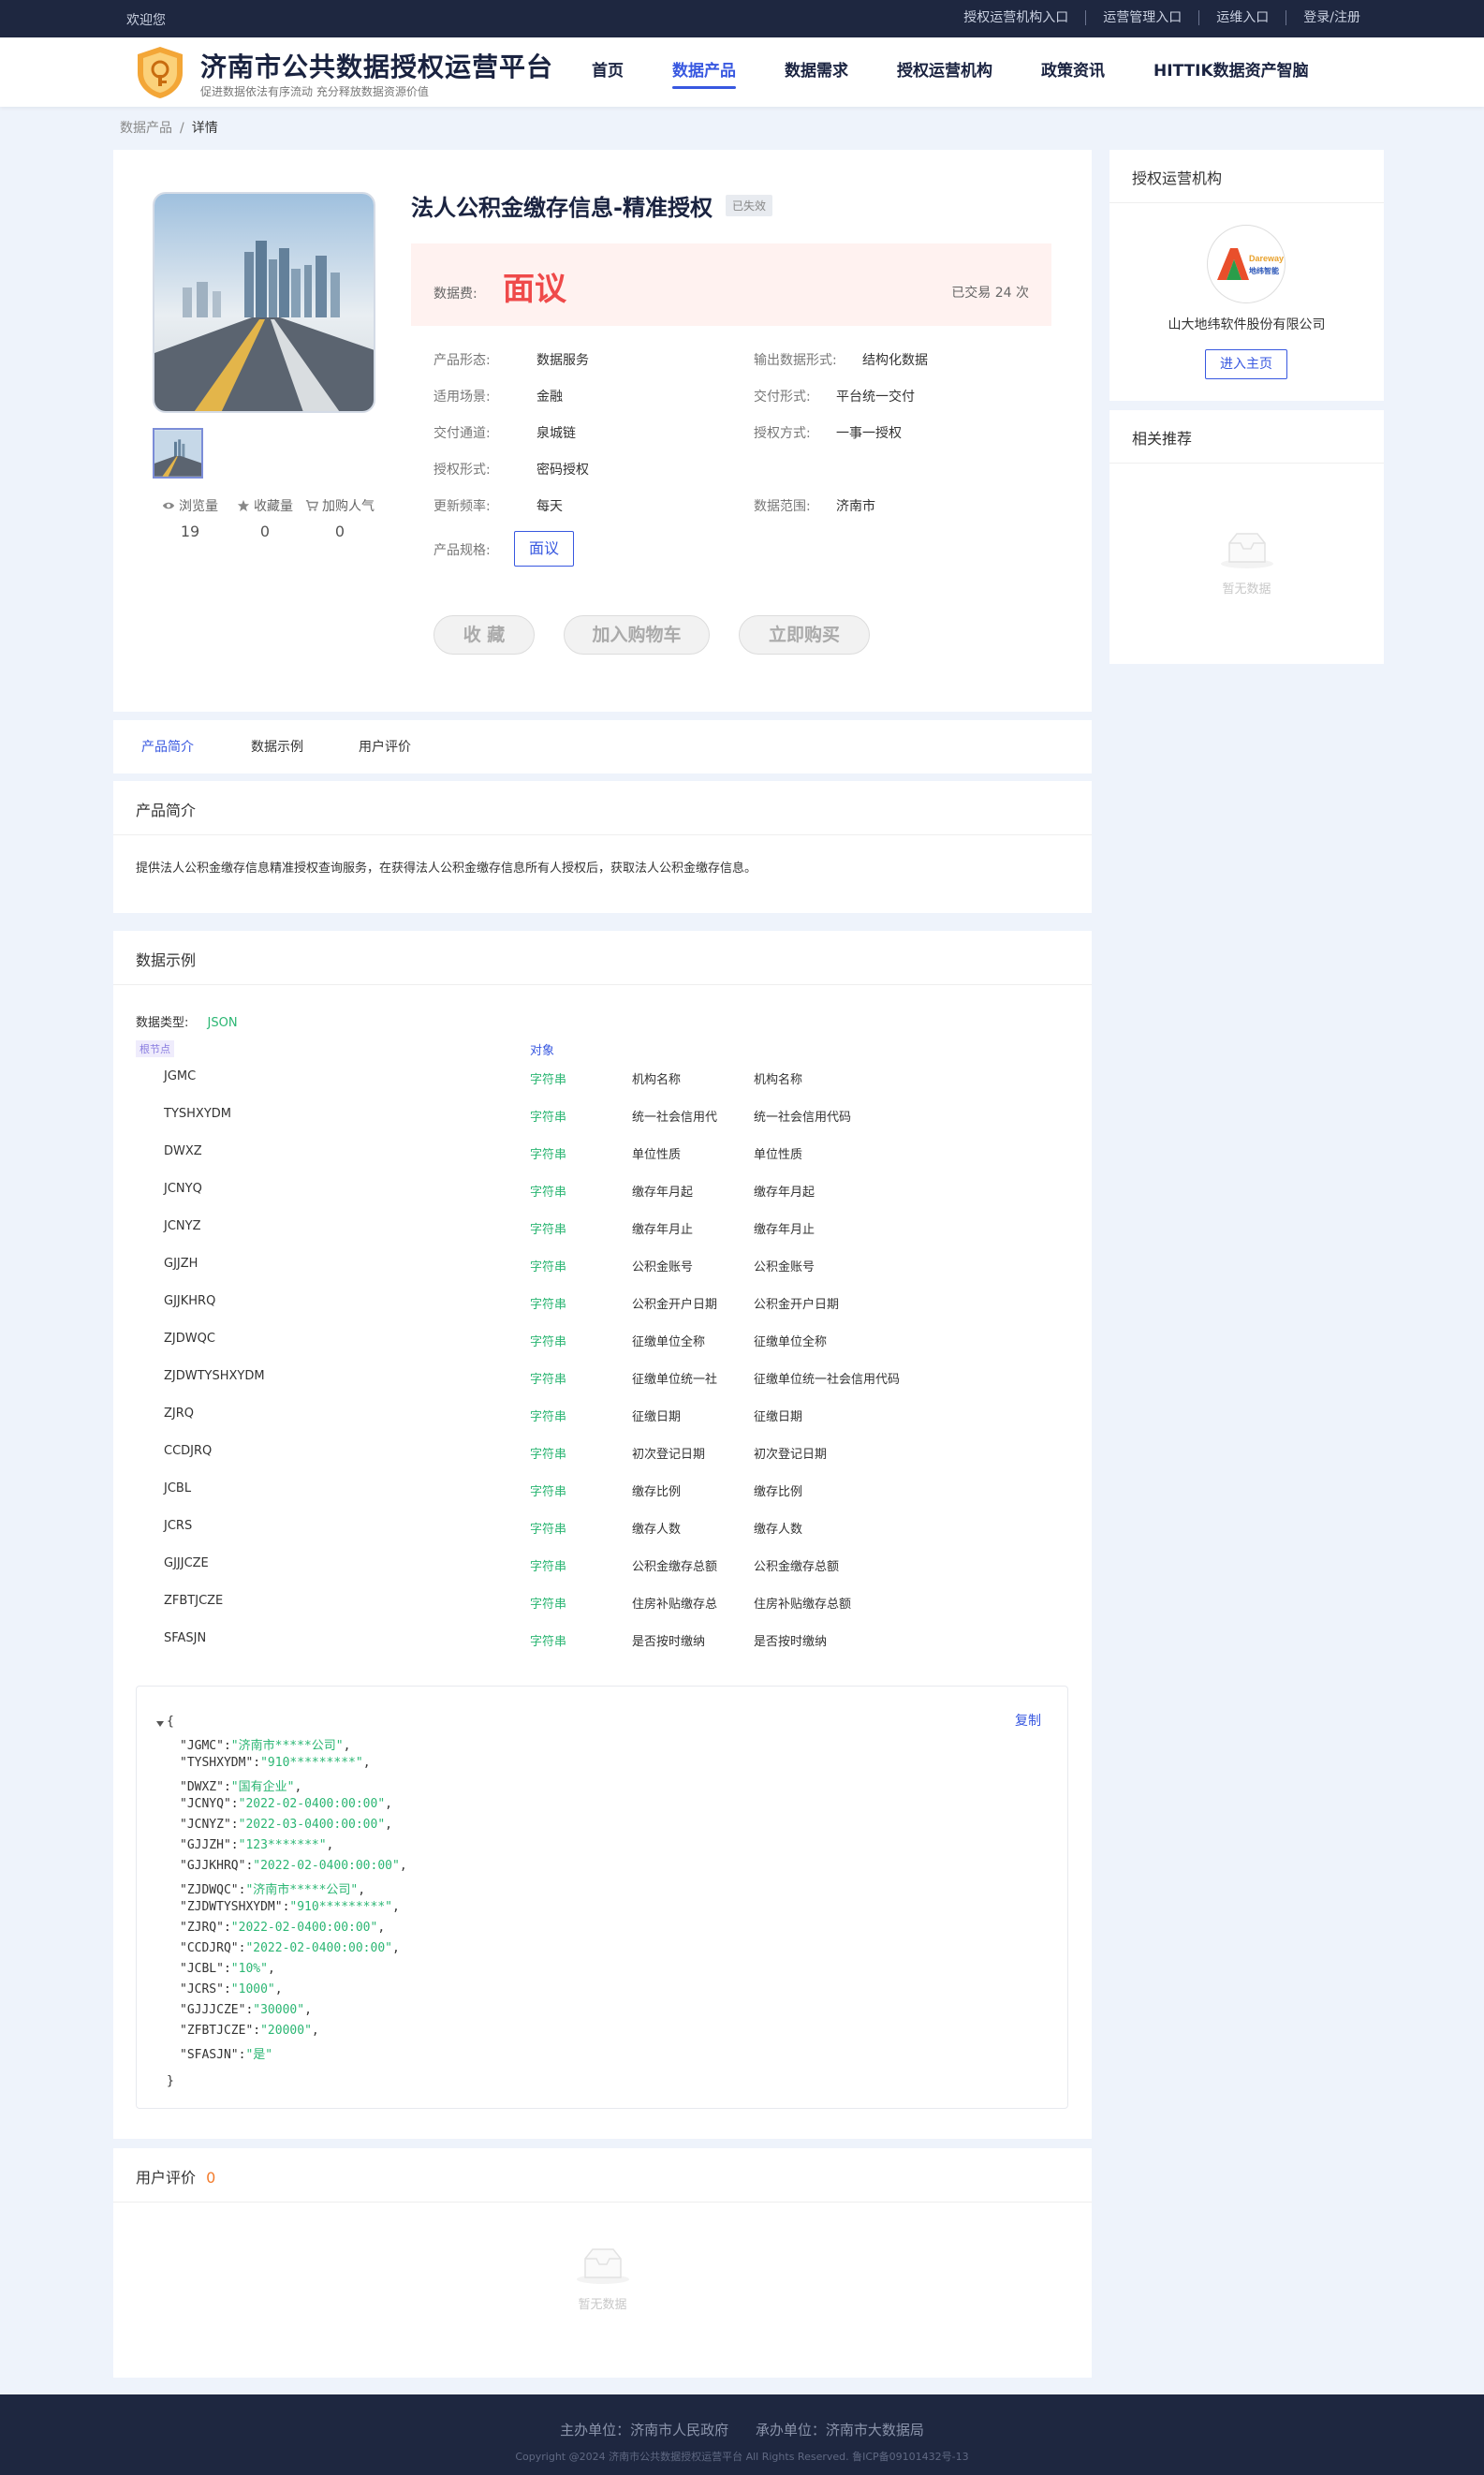 This screenshot has width=1484, height=2475. Describe the element at coordinates (189, 1339) in the screenshot. I see `field-code: ZJDWQC` at that location.